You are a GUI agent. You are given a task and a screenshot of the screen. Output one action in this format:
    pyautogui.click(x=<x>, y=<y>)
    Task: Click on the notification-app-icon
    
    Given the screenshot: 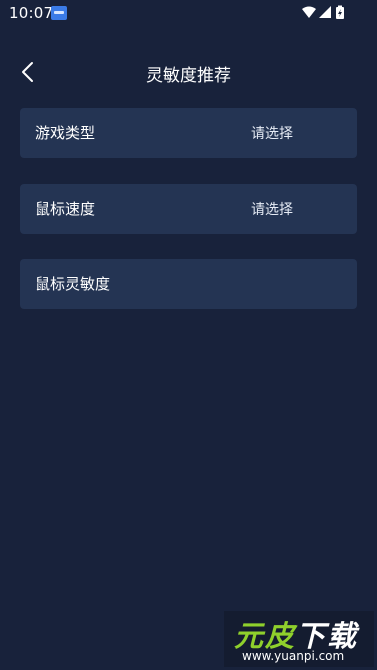 What is the action you would take?
    pyautogui.click(x=59, y=13)
    